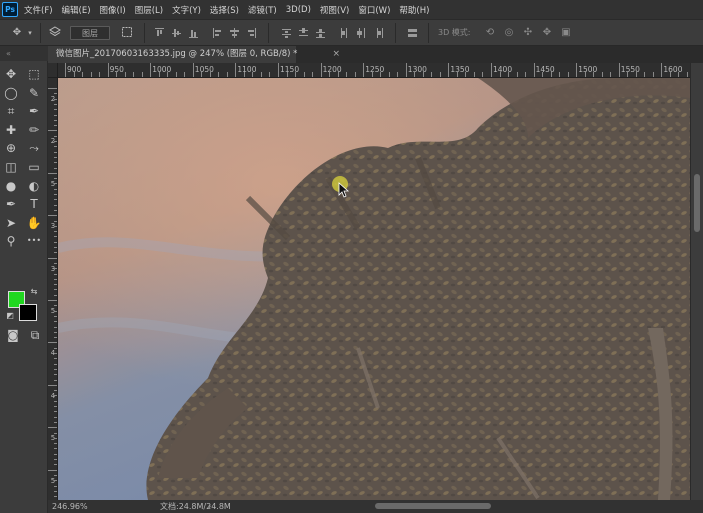 Image resolution: width=703 pixels, height=513 pixels. What do you see at coordinates (34, 241) in the screenshot?
I see `more-tools-icon: •••` at bounding box center [34, 241].